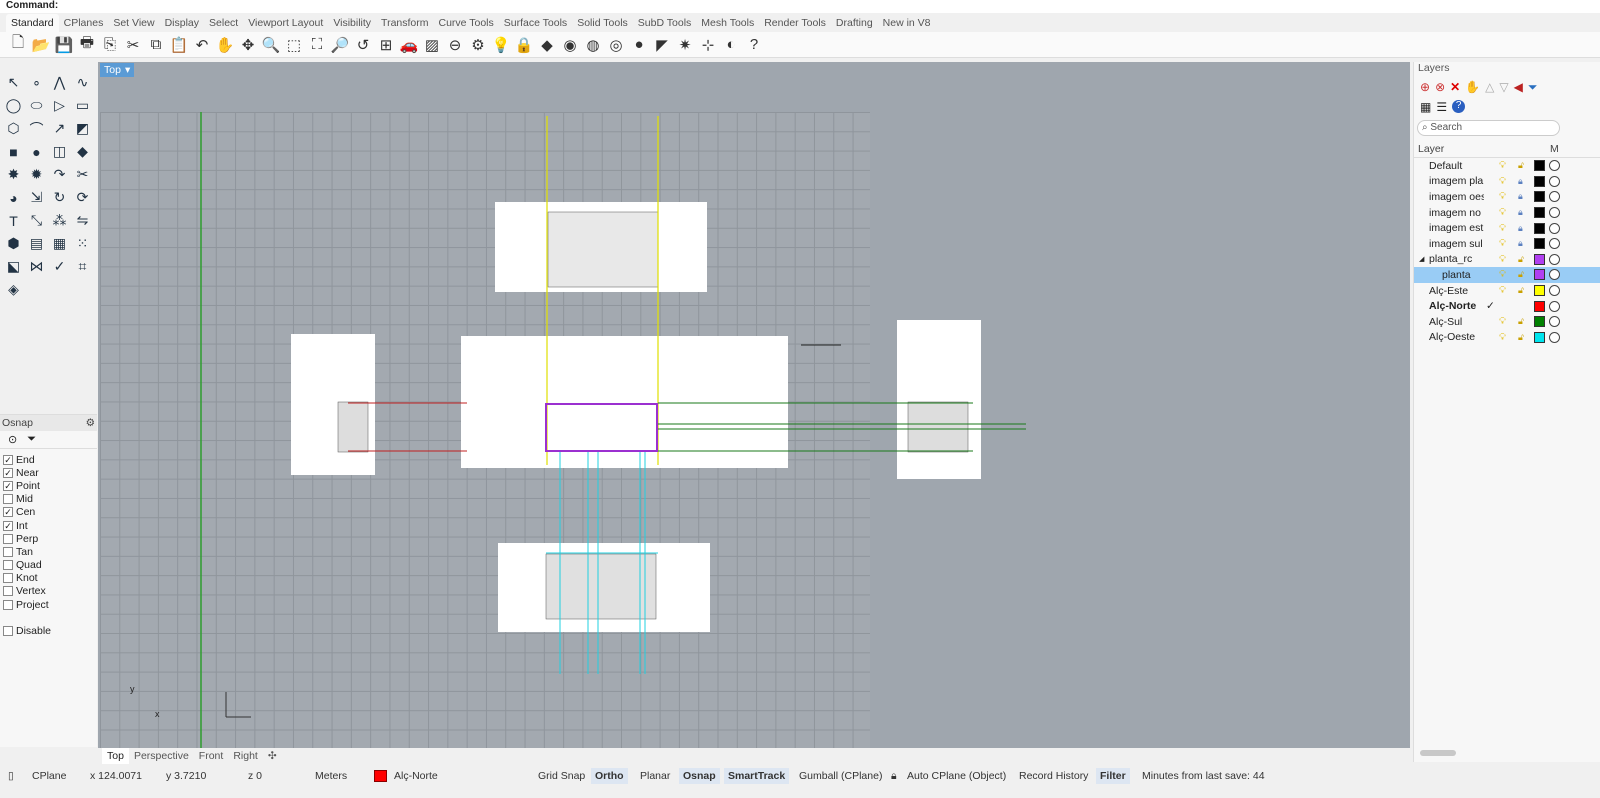 The image size is (1600, 798). I want to click on pan-icon: ✋, so click(225, 45).